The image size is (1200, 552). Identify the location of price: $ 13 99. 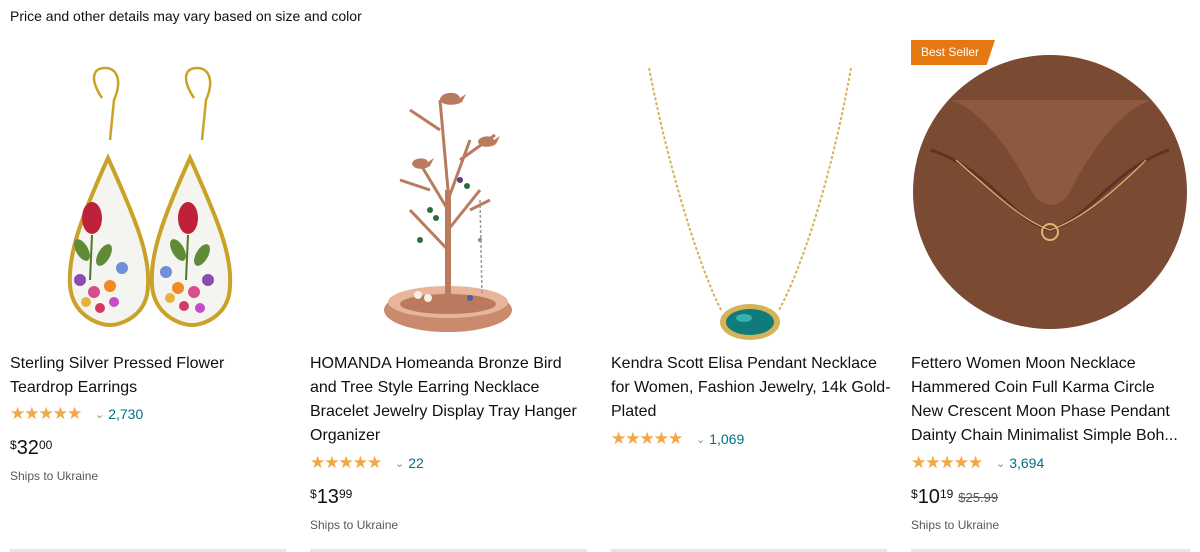
(331, 497).